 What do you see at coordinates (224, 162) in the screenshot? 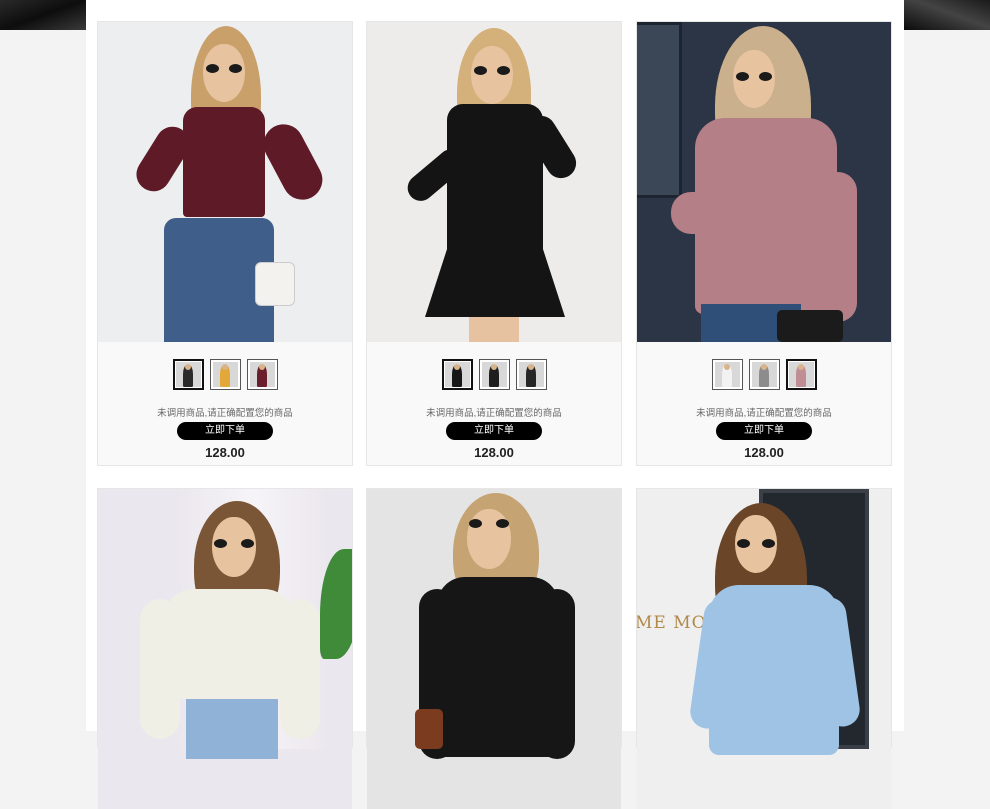
I see `top-garment` at bounding box center [224, 162].